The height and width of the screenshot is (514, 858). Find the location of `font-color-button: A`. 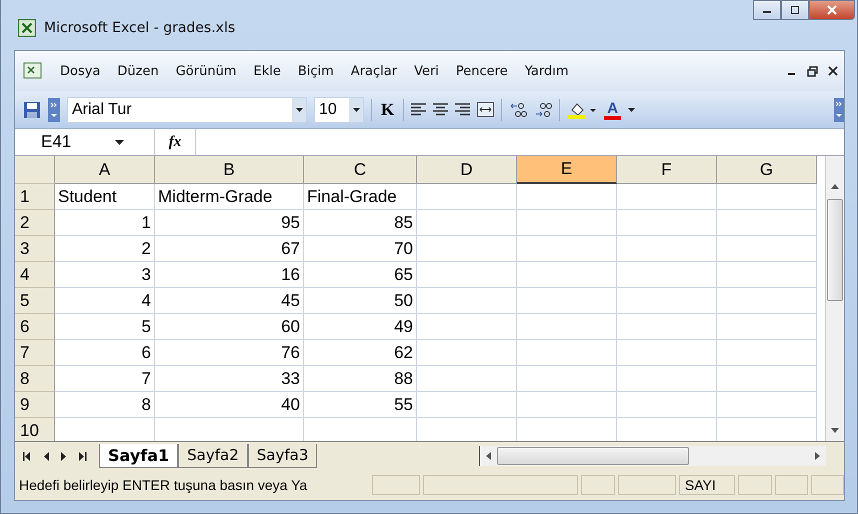

font-color-button: A is located at coordinates (613, 110).